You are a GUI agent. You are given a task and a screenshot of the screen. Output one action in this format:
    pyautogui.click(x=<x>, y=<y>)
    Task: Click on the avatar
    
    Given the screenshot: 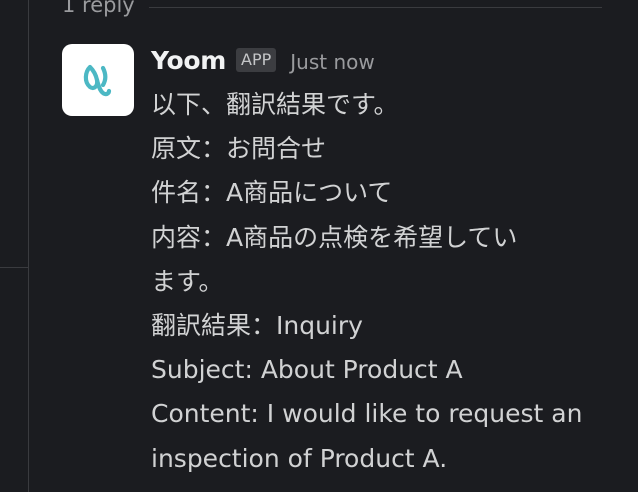 What is the action you would take?
    pyautogui.click(x=98, y=80)
    